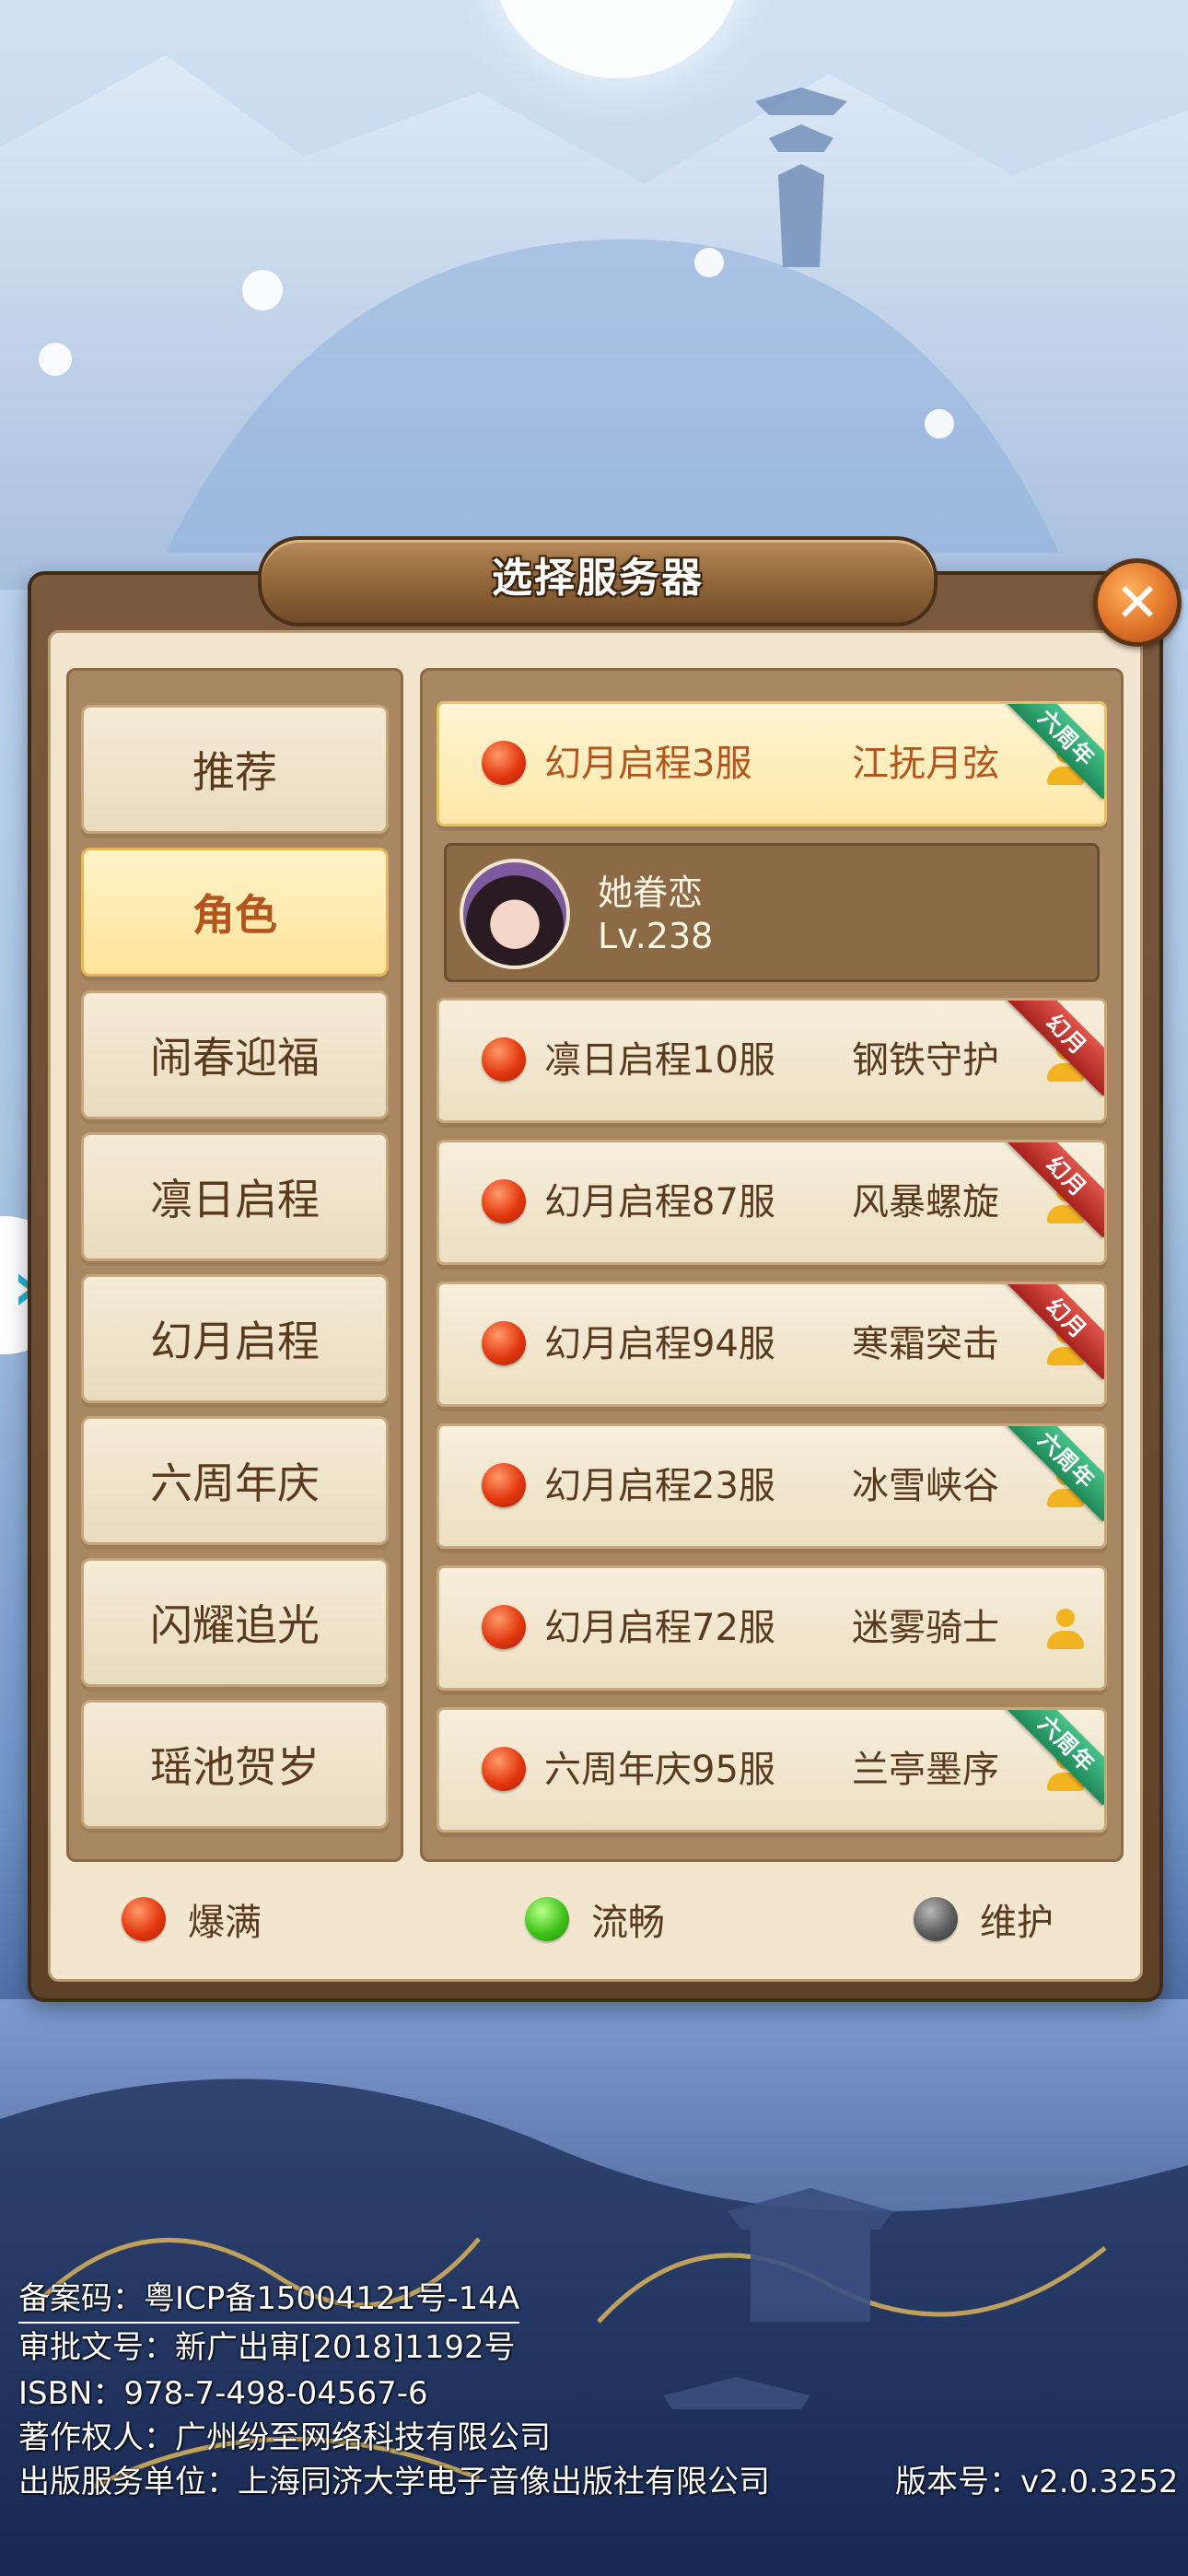 The height and width of the screenshot is (2576, 1188). What do you see at coordinates (925, 1486) in the screenshot?
I see `role-name: 冰雪峡谷` at bounding box center [925, 1486].